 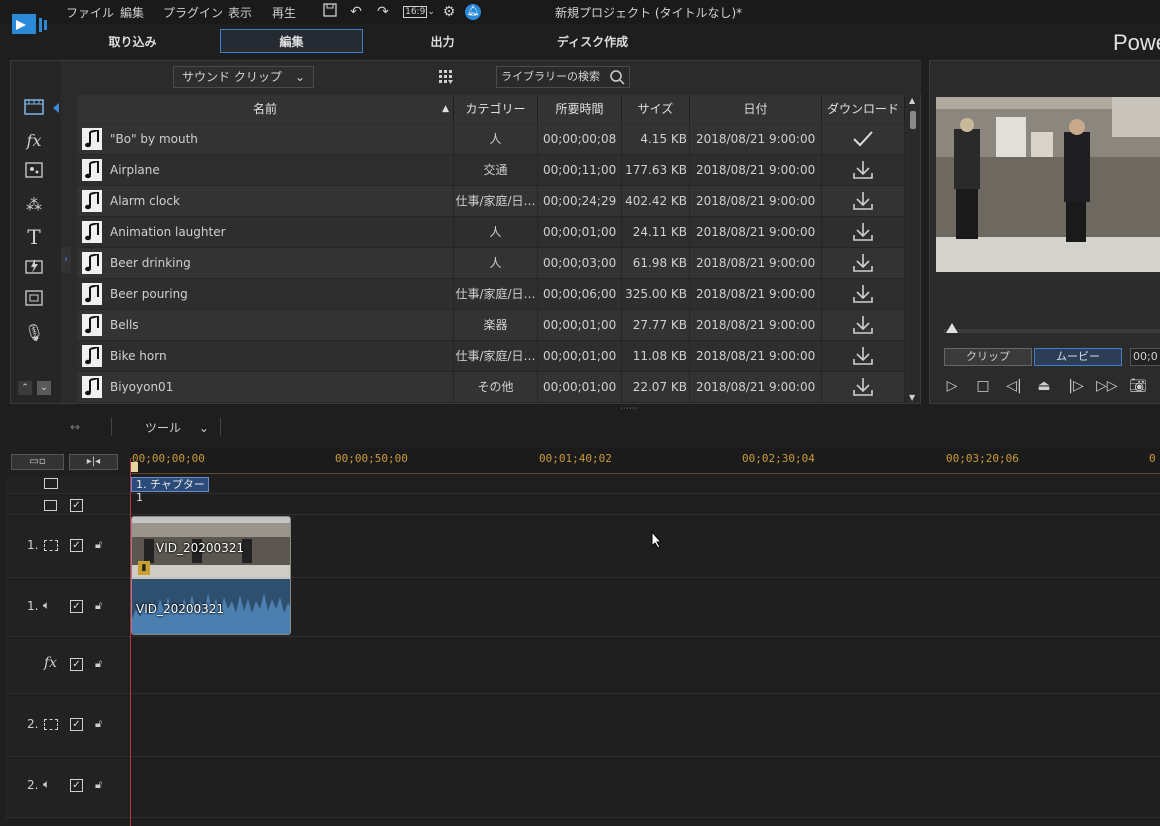 What do you see at coordinates (449, 12) in the screenshot?
I see `settings-gear-icon: ⚙` at bounding box center [449, 12].